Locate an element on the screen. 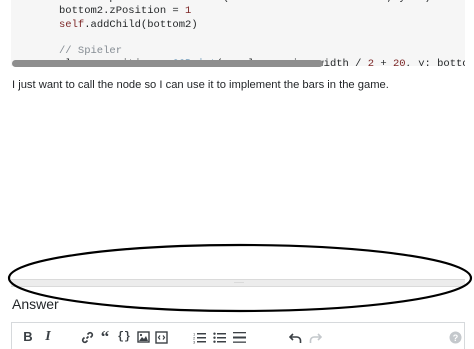  code-horizontal-scrollbar is located at coordinates (238, 63).